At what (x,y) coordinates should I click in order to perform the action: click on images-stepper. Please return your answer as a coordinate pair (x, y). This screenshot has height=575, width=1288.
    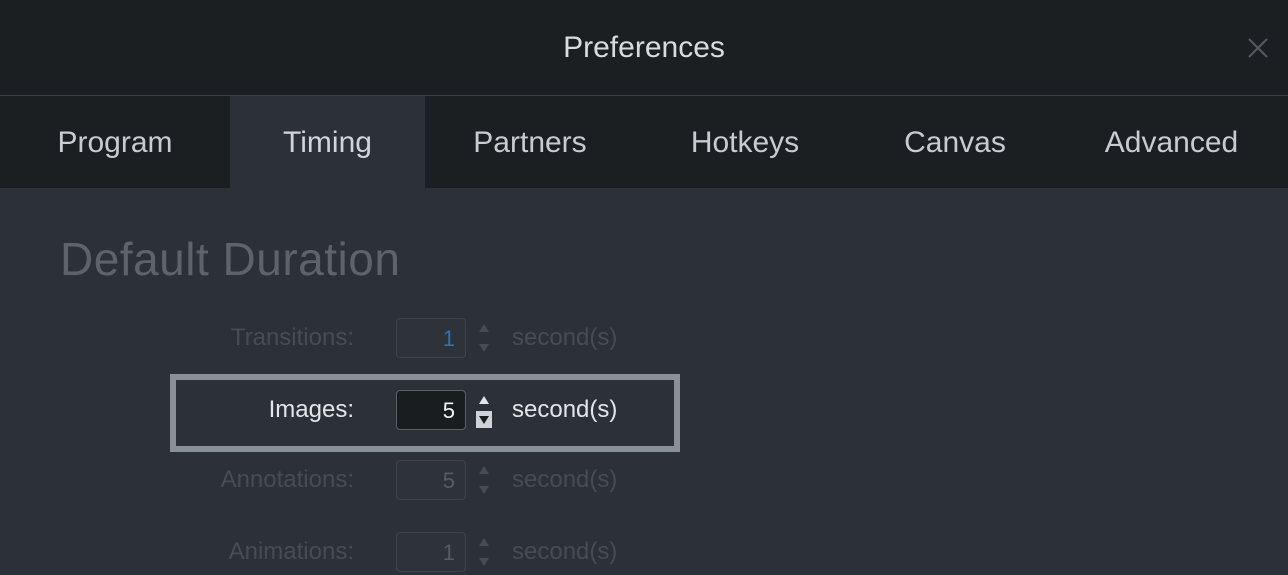
    Looking at the image, I should click on (484, 410).